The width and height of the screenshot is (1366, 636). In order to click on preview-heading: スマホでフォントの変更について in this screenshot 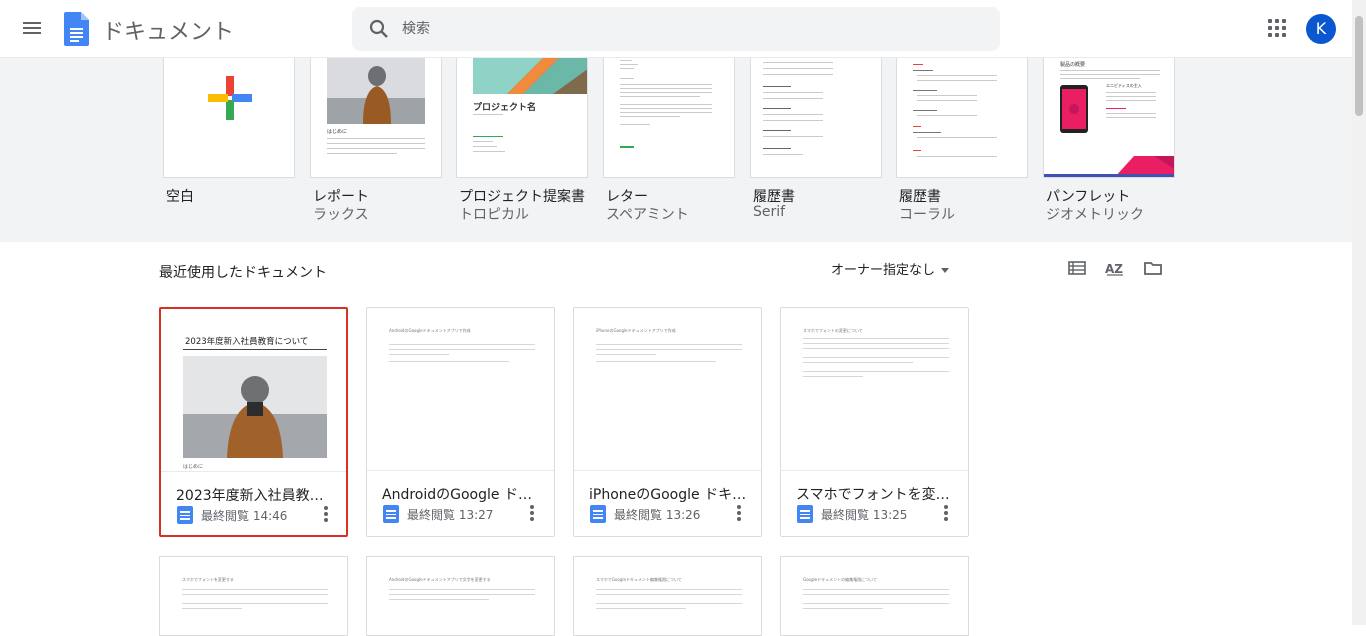, I will do `click(833, 330)`.